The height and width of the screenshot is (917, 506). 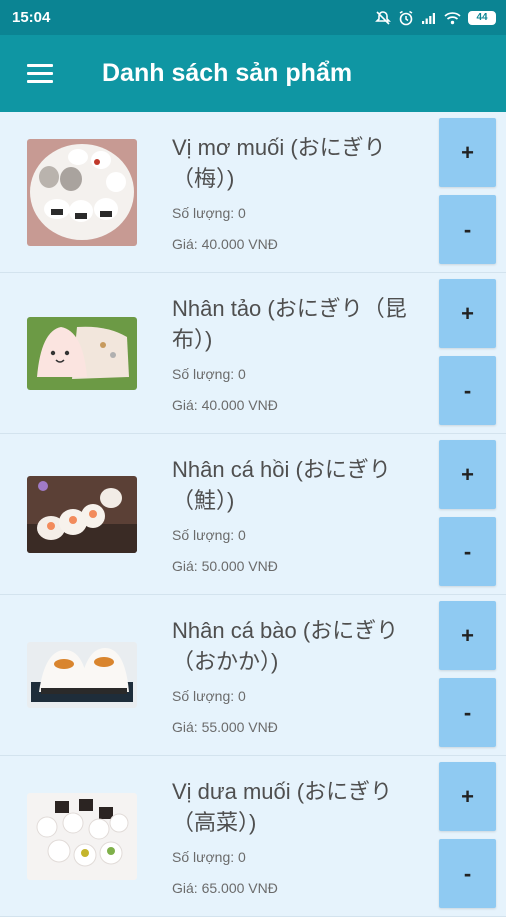 I want to click on battery-level: 44, so click(x=482, y=17).